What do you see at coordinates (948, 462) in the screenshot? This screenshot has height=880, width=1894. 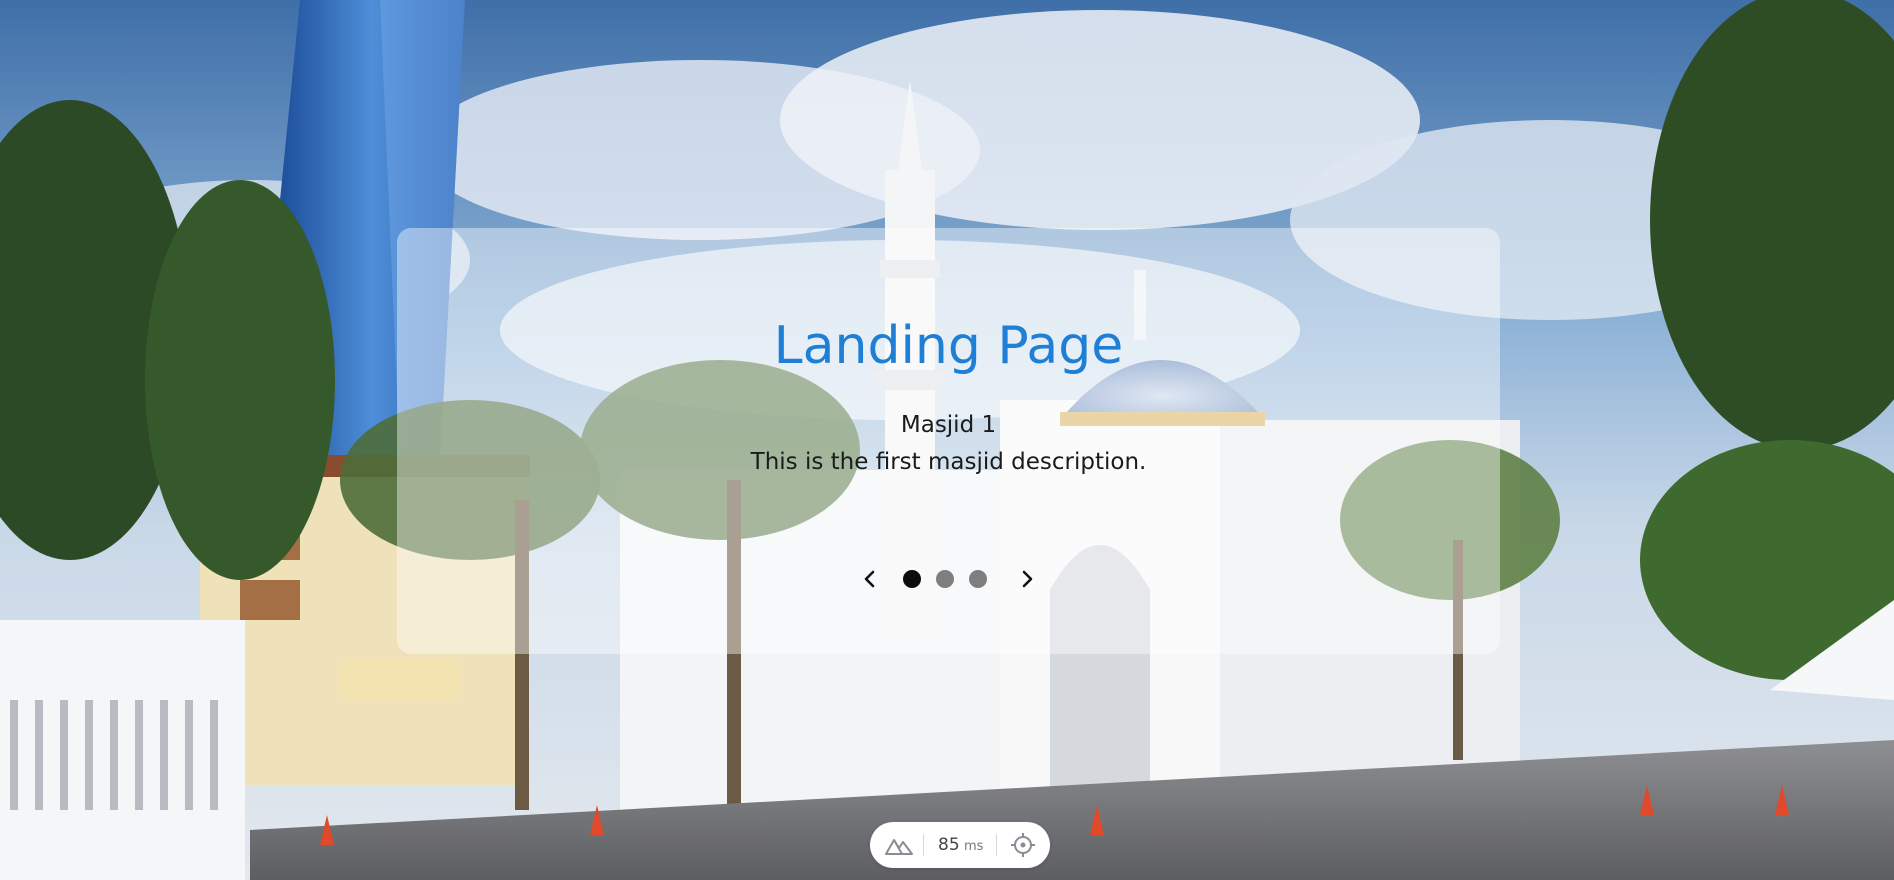 I see `slide-description: This is the first masjid description.` at bounding box center [948, 462].